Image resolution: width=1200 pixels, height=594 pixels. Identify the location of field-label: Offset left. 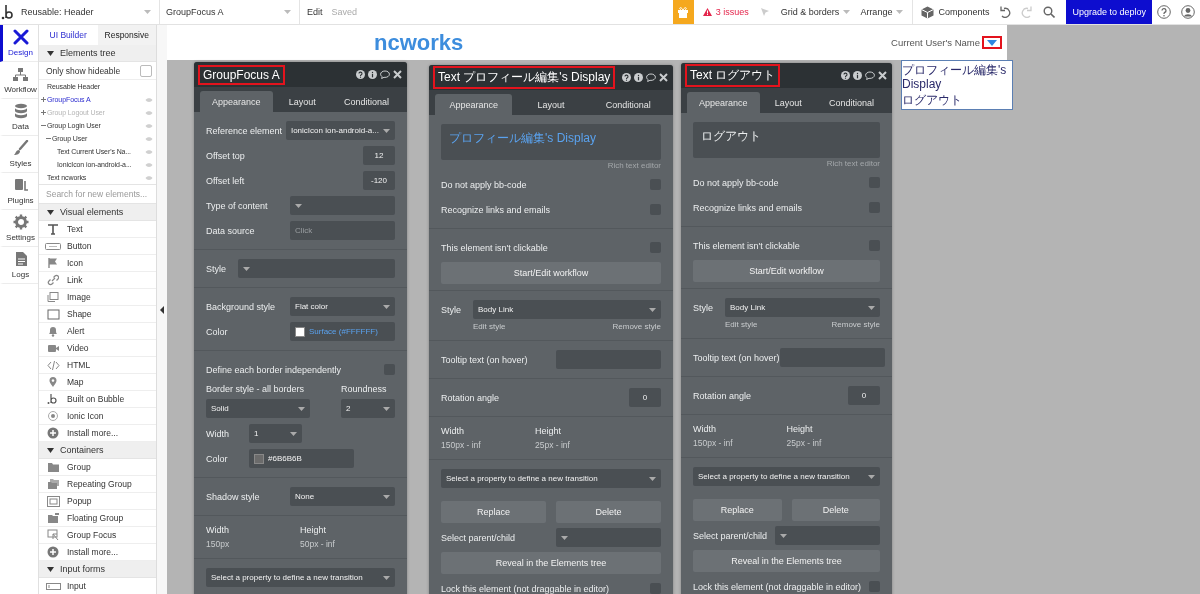
(225, 180).